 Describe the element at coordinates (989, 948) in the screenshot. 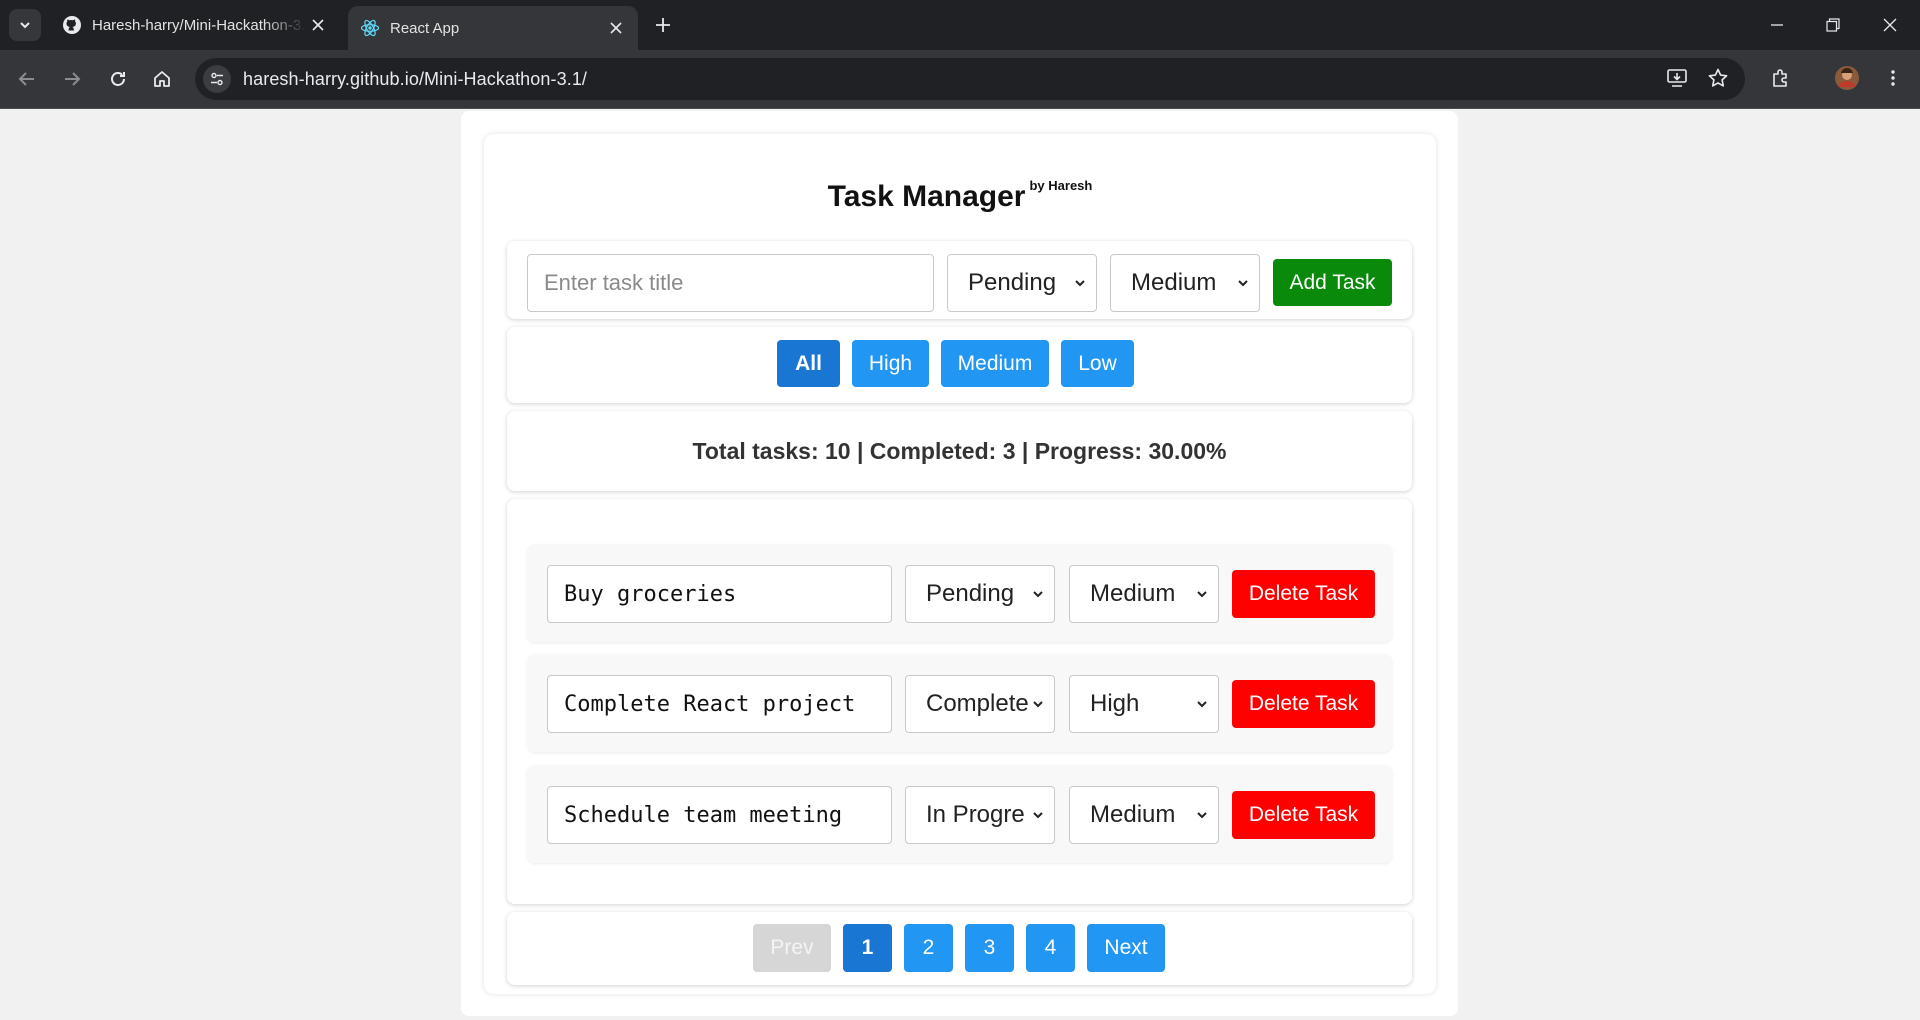

I see `page-3-button: 3` at that location.